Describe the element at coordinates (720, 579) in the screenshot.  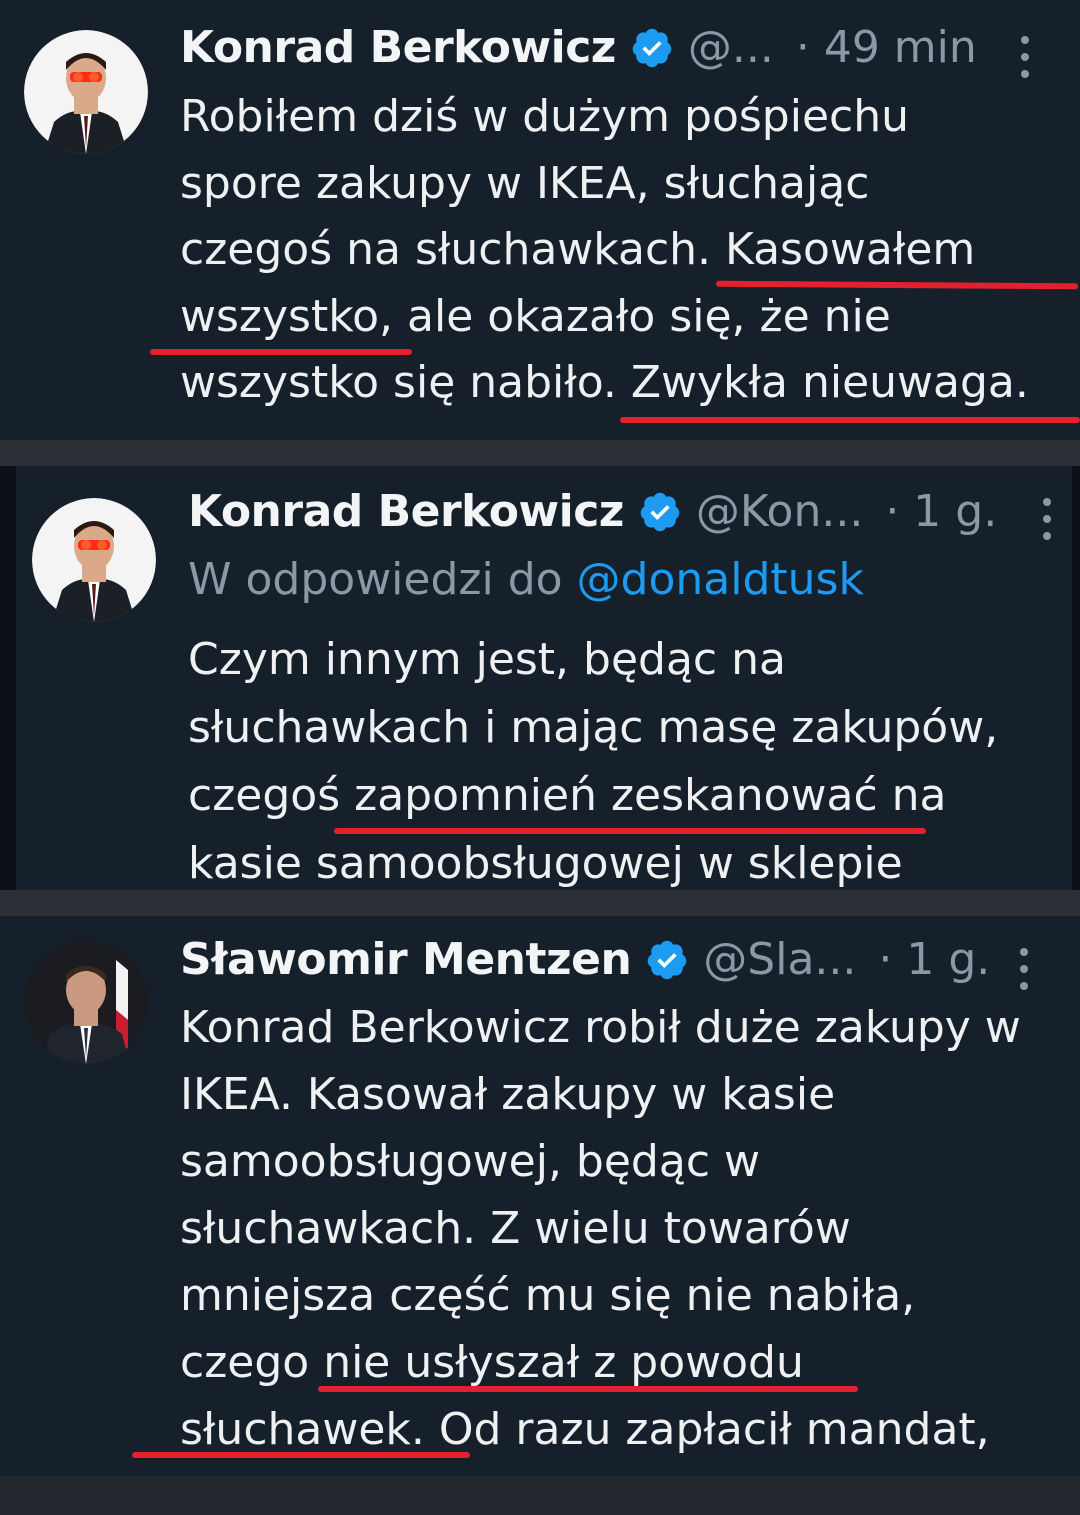
I see `reply-mention-link: @donaldtusk` at that location.